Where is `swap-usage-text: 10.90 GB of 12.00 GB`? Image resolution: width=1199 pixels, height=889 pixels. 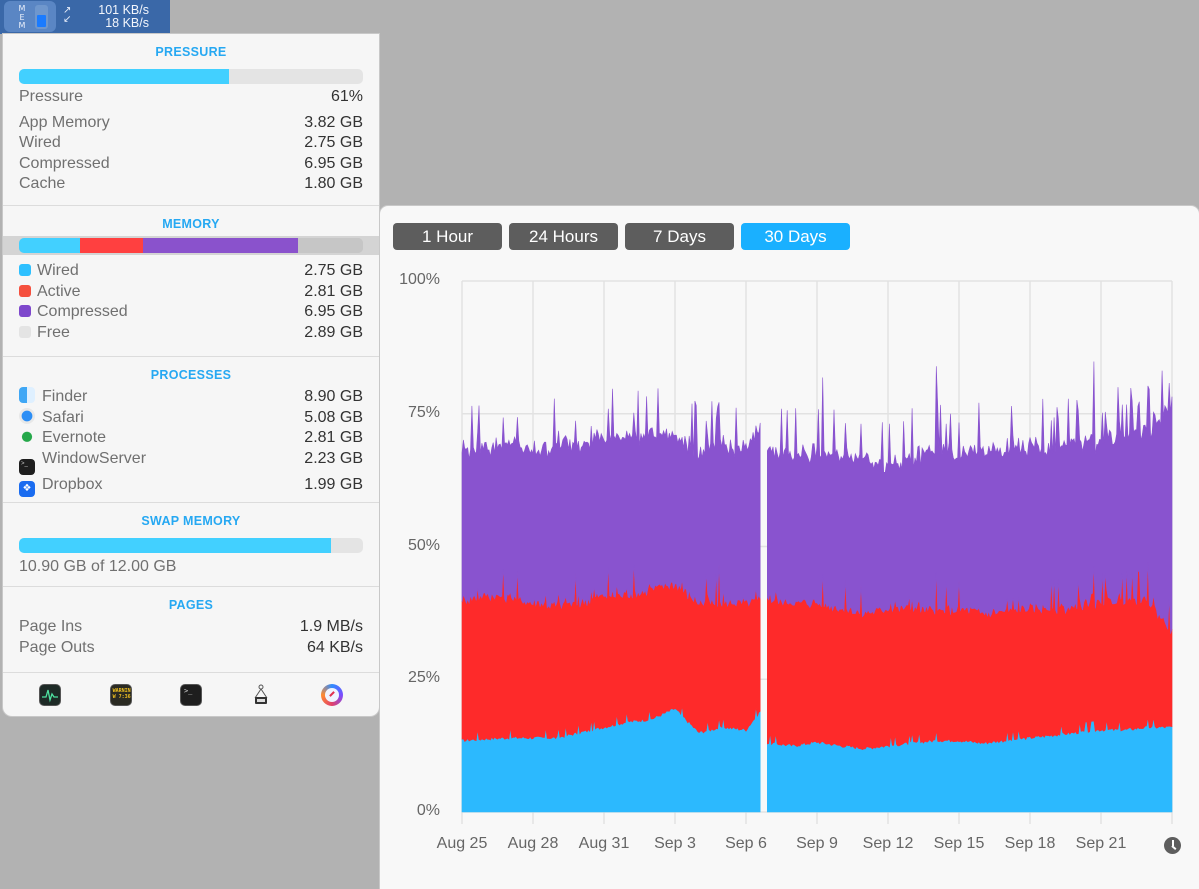
swap-usage-text: 10.90 GB of 12.00 GB is located at coordinates (98, 566).